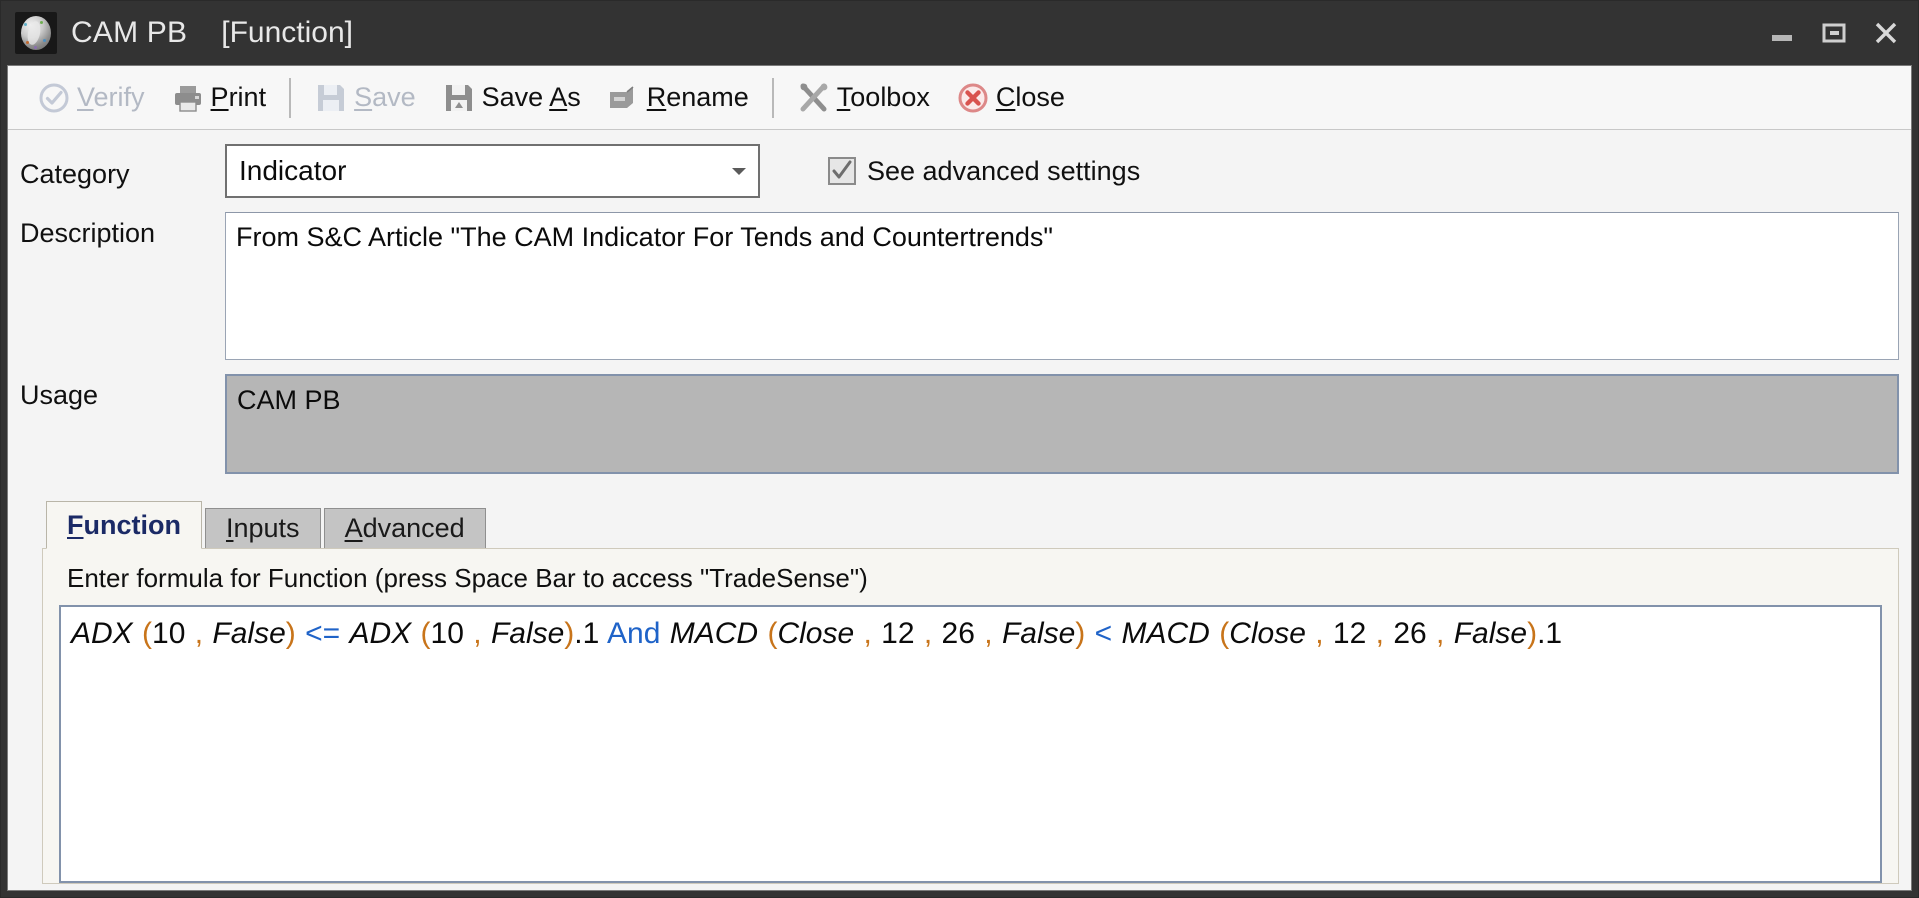 This screenshot has height=898, width=1919. Describe the element at coordinates (238, 97) in the screenshot. I see `print-label: Print` at that location.